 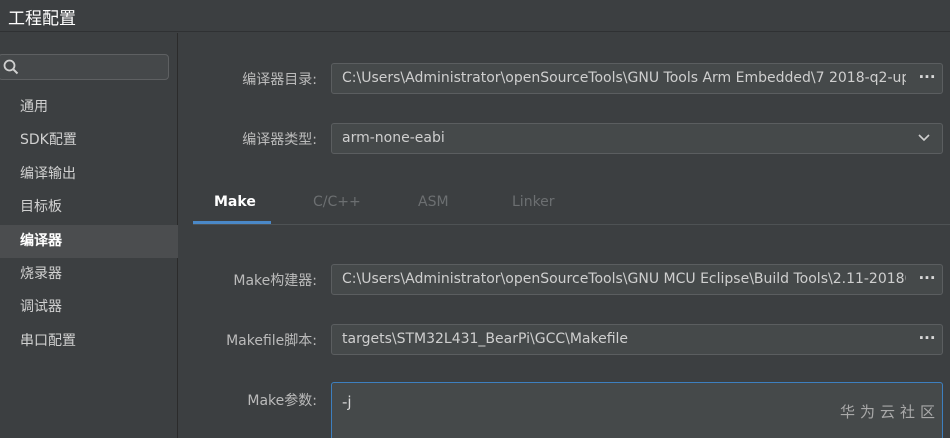 I want to click on sidebar-item-general: 通用, so click(x=89, y=107).